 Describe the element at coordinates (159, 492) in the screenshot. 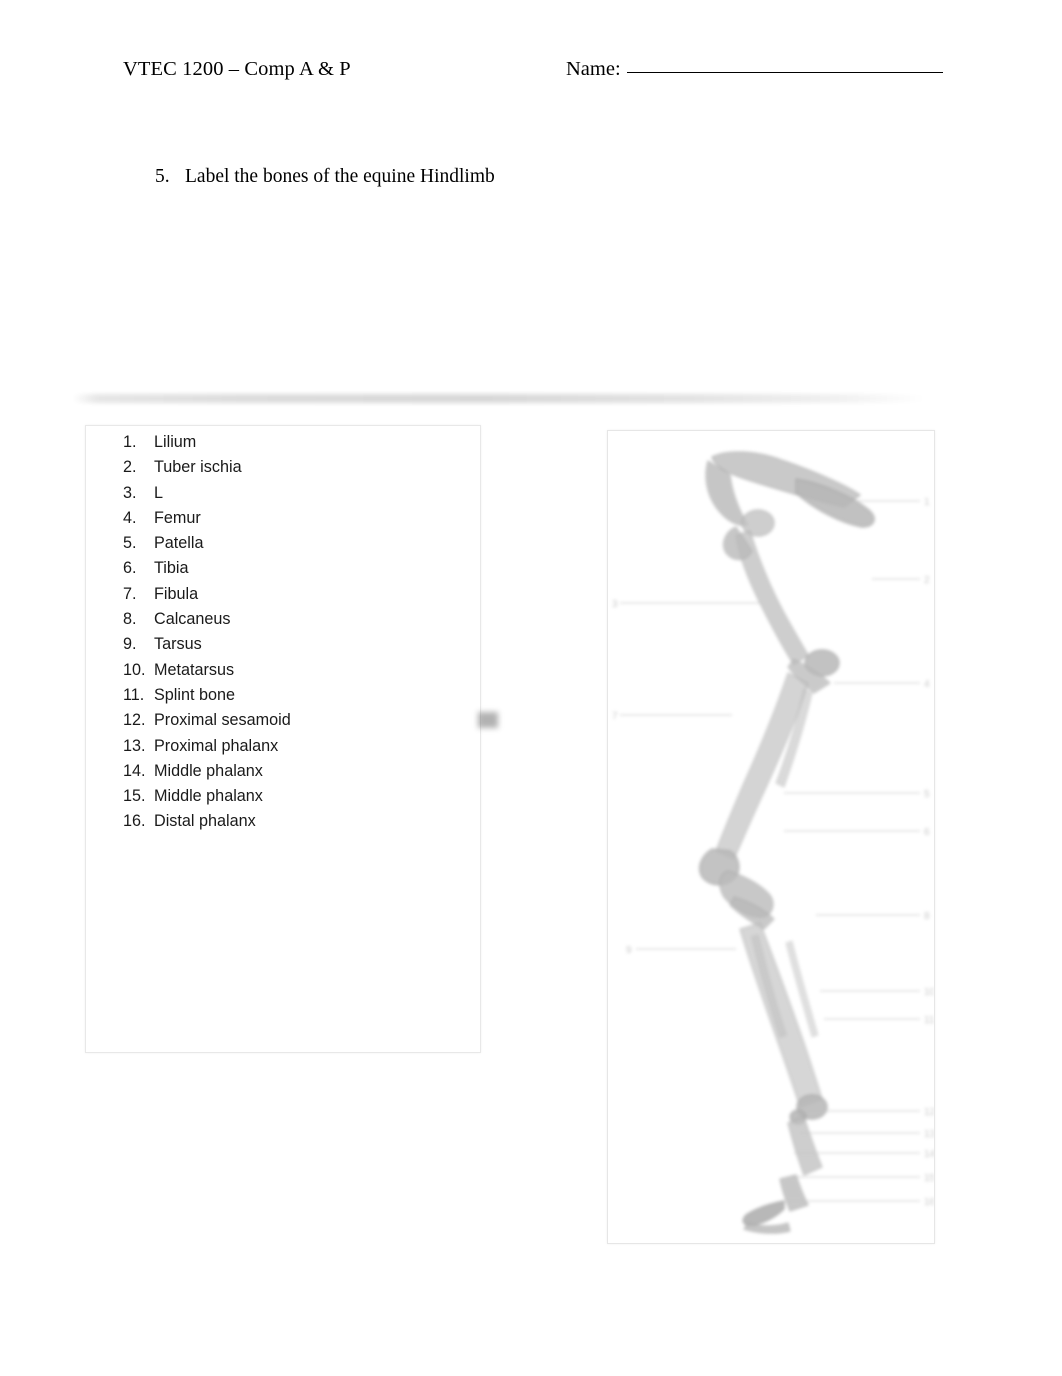

I see `answer-item-label: L` at that location.